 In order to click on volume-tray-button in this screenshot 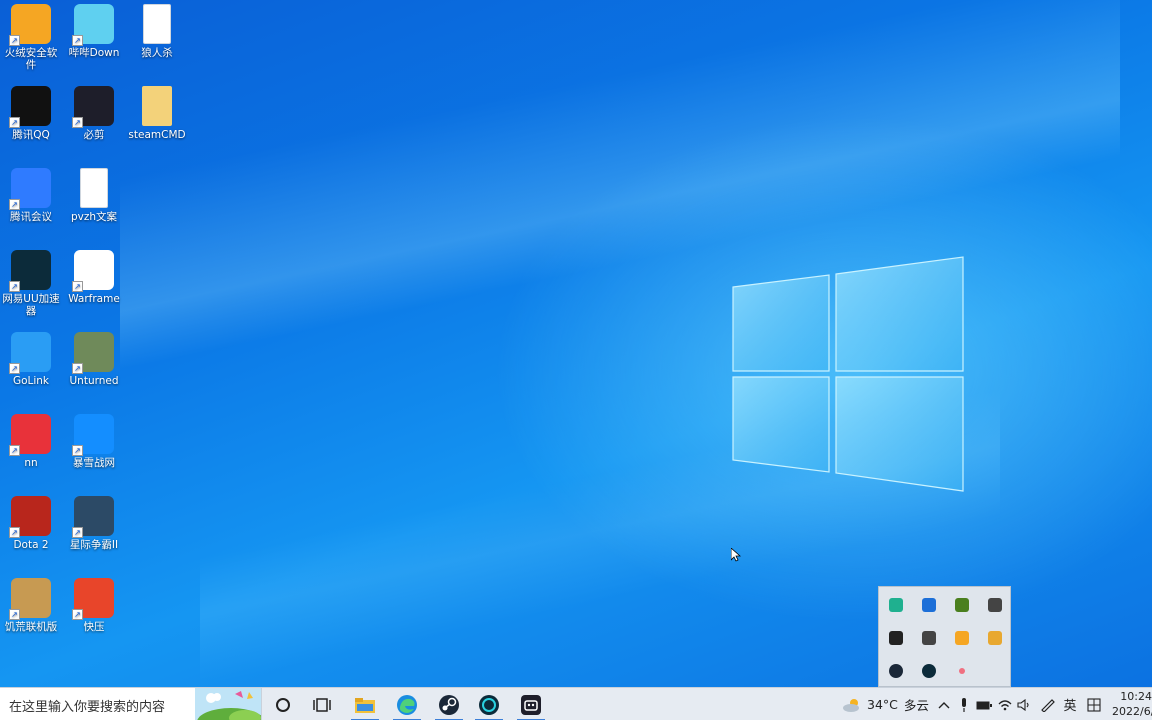, I will do `click(1024, 704)`.